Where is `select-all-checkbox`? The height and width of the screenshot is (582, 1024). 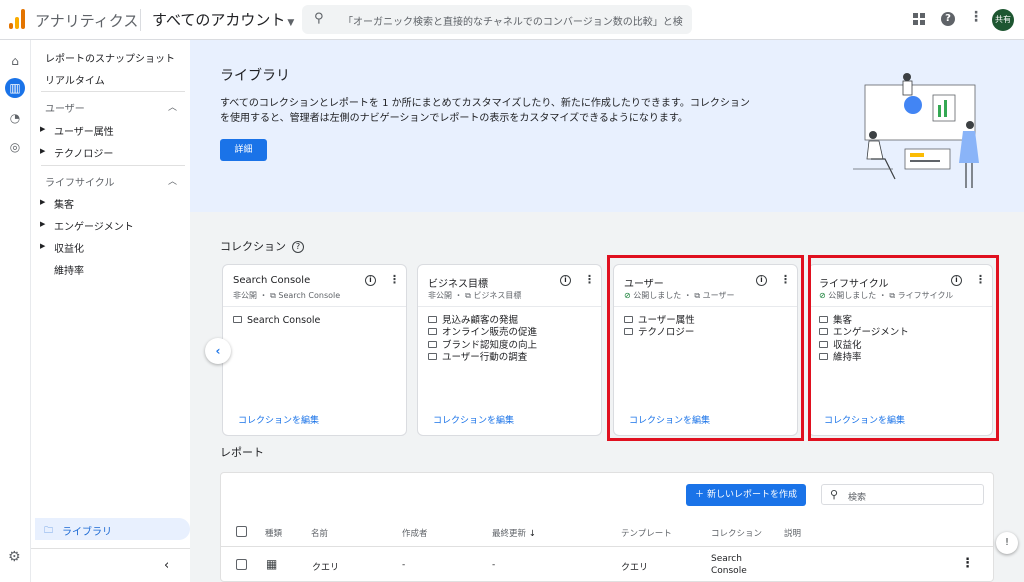
select-all-checkbox is located at coordinates (241, 531).